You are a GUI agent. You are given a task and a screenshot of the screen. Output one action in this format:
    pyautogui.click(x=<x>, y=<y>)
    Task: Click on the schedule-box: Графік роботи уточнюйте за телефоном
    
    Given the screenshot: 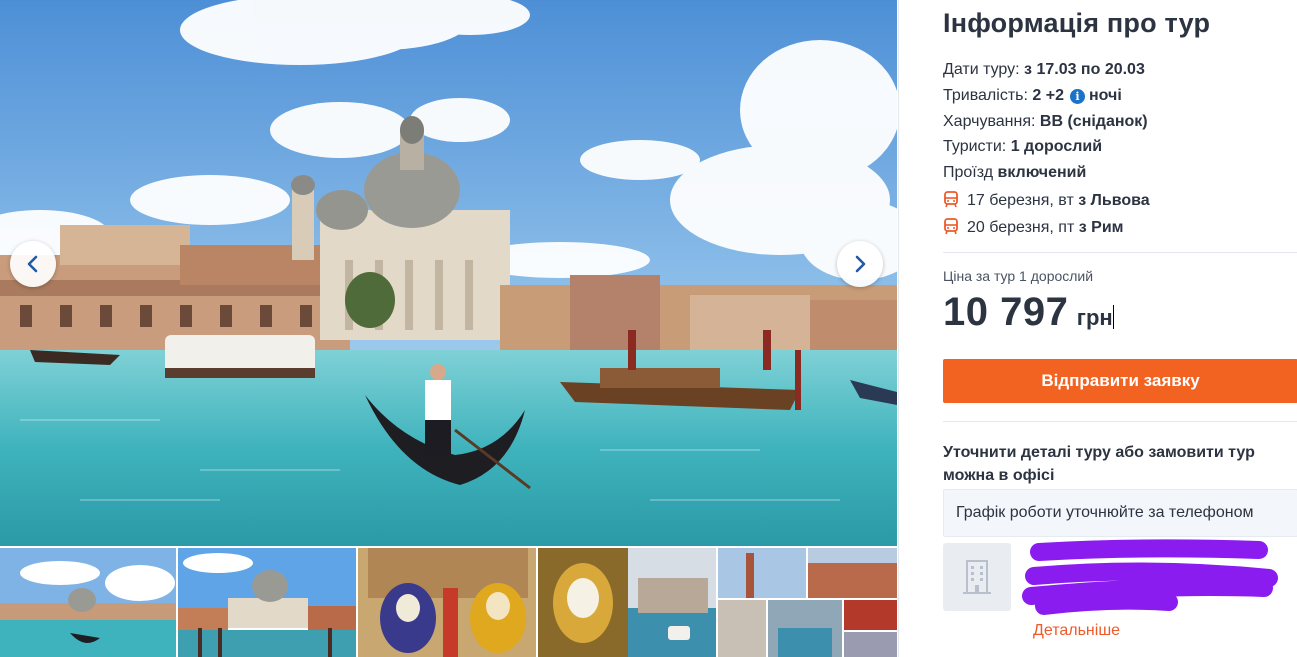 What is the action you would take?
    pyautogui.click(x=1120, y=513)
    